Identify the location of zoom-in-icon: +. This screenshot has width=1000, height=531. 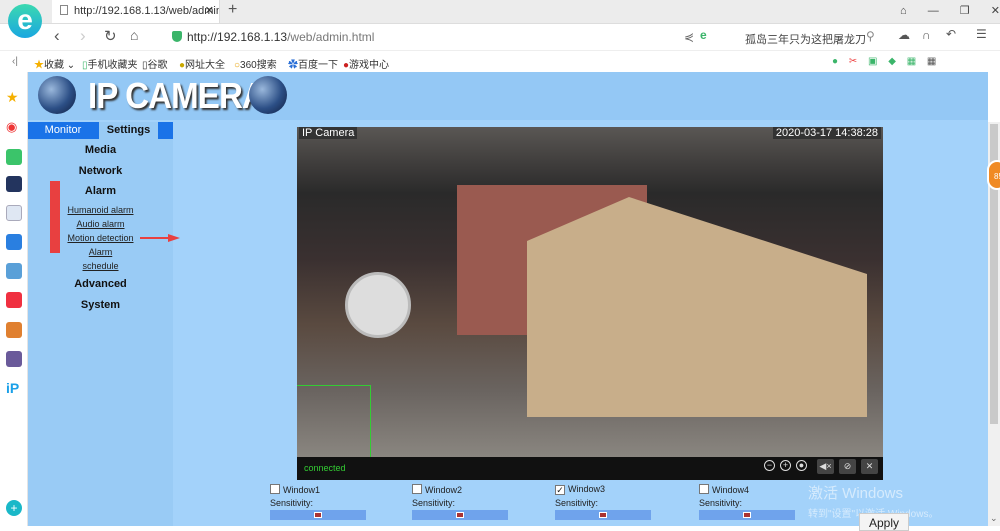
(785, 465).